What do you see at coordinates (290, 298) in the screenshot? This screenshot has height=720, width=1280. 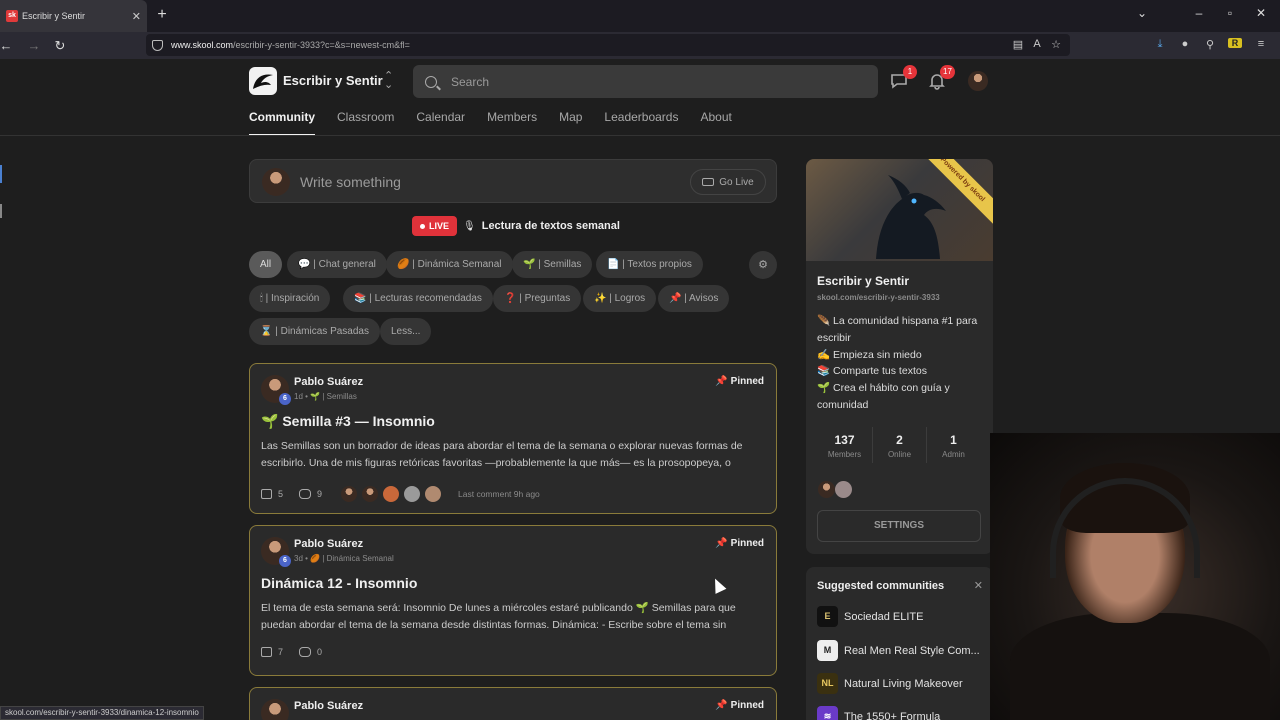 I see `filter-inspiracion: 🕯 | Inspiración` at bounding box center [290, 298].